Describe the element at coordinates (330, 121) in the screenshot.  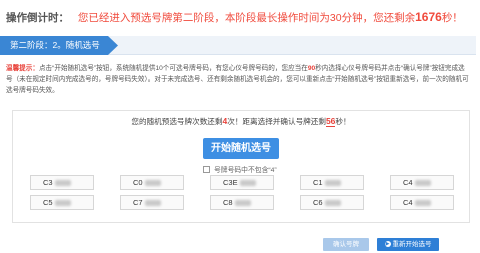
I see `remaining-seconds: 56` at that location.